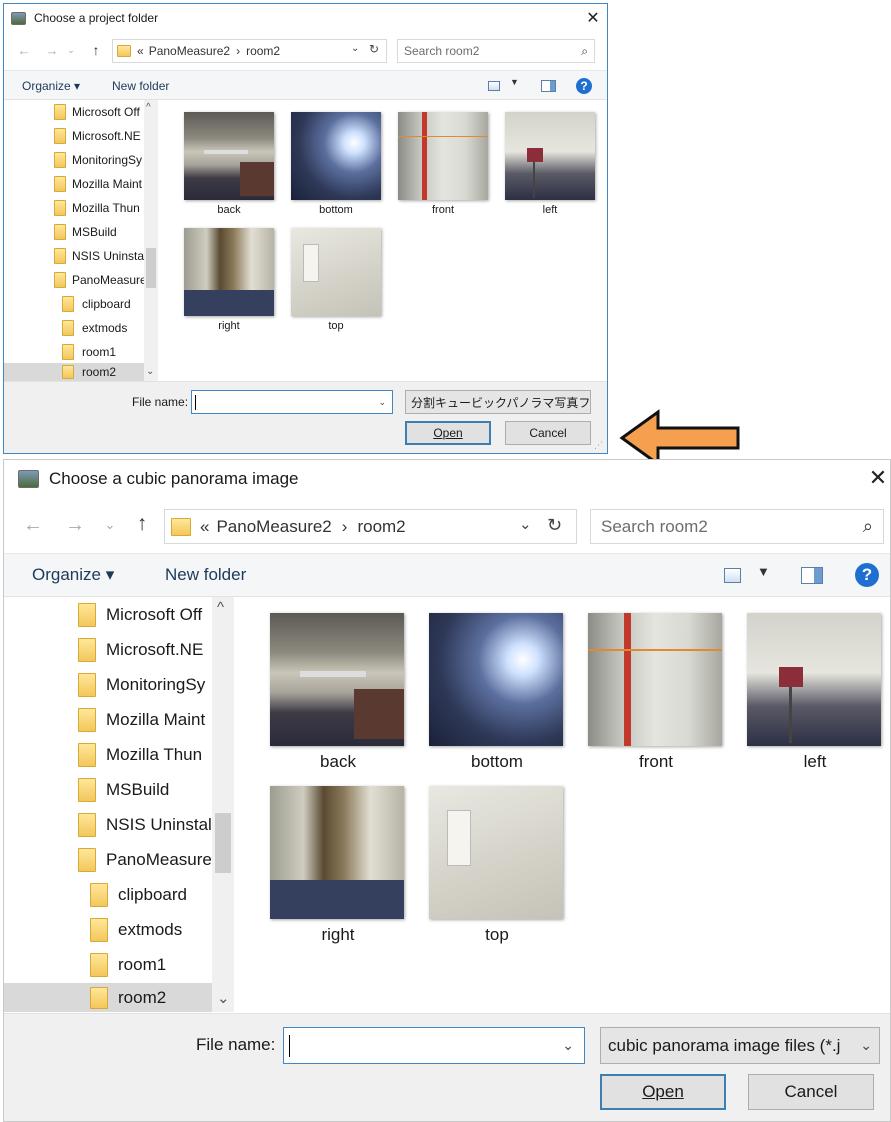  Describe the element at coordinates (740, 1045) in the screenshot. I see `file-type-select: cubic panorama image files (*.j ⌄` at that location.